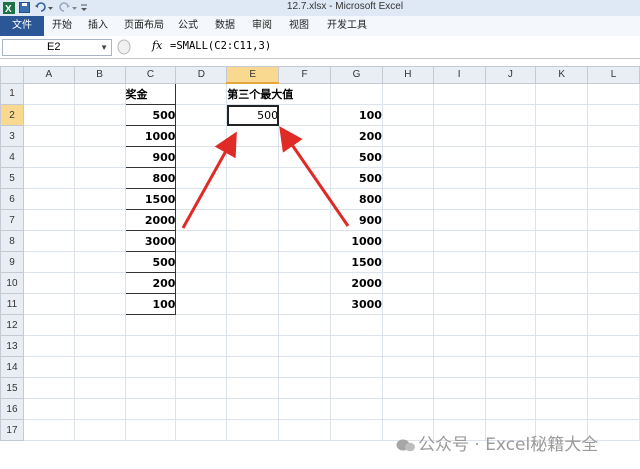  I want to click on right-red-arrow, so click(314, 176).